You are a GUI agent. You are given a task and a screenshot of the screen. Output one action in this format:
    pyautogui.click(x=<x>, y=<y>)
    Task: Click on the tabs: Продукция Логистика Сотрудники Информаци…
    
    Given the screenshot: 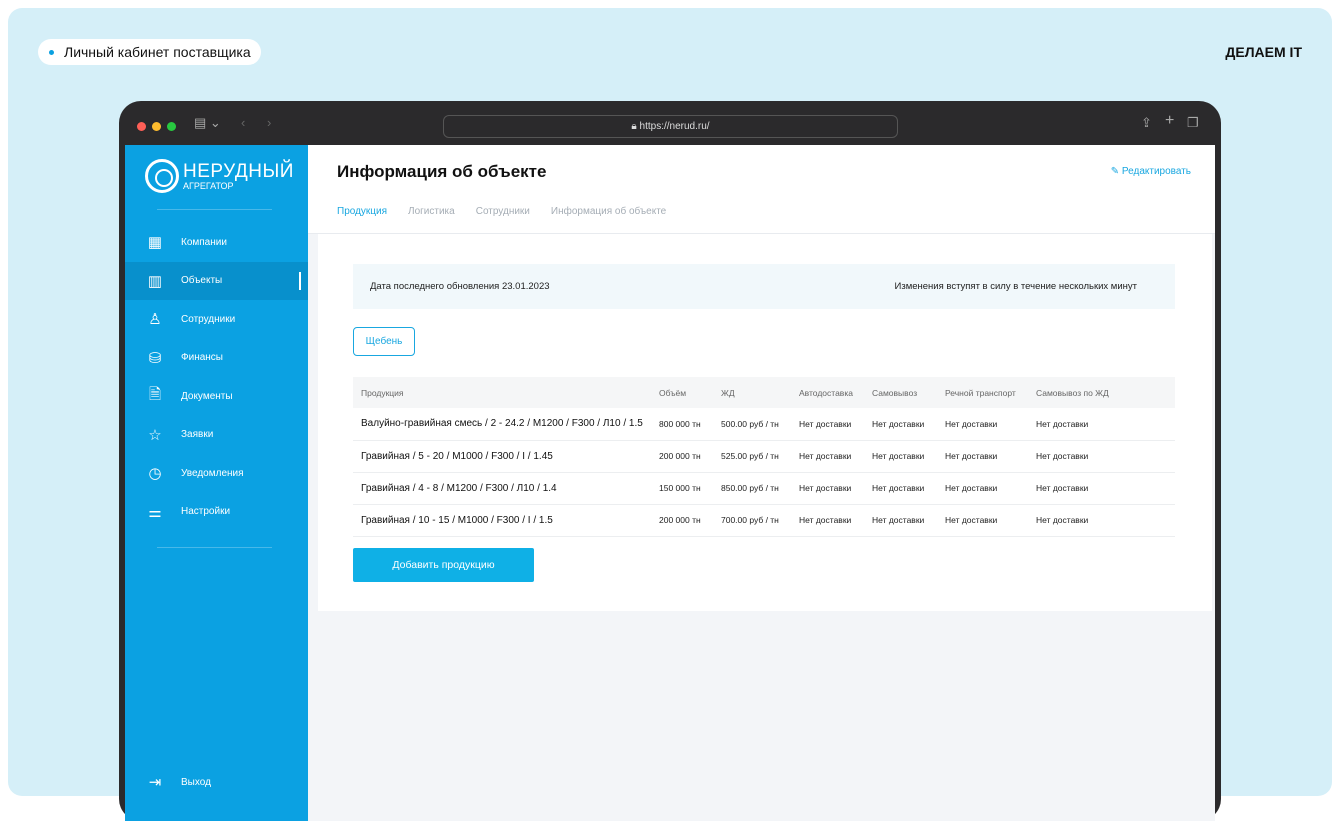 What is the action you would take?
    pyautogui.click(x=501, y=211)
    